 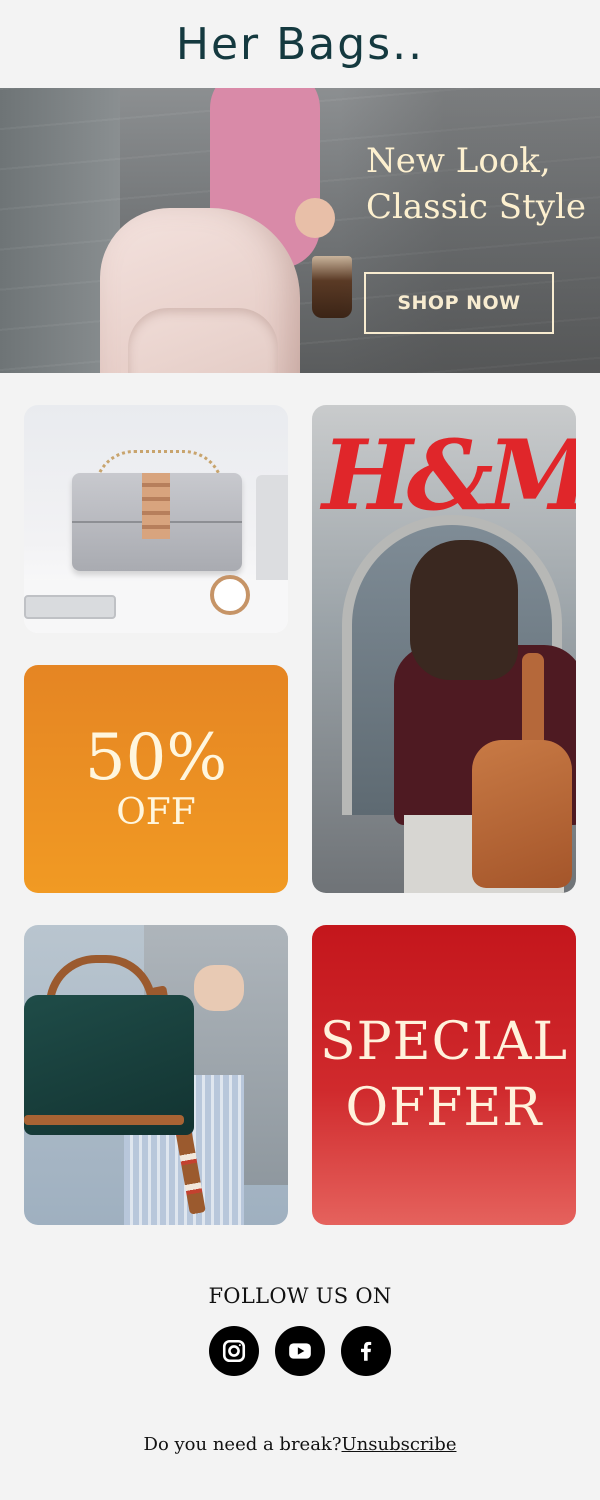 I want to click on hero-headline-line2: Classic Style, so click(x=476, y=207).